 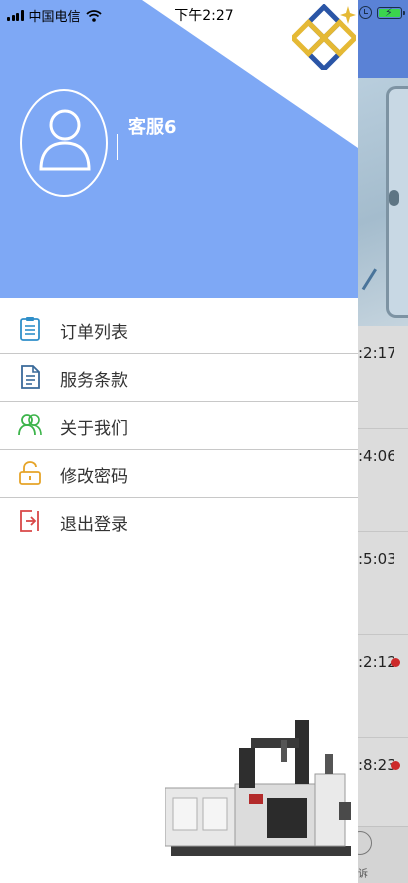 What do you see at coordinates (30, 377) in the screenshot?
I see `document-icon` at bounding box center [30, 377].